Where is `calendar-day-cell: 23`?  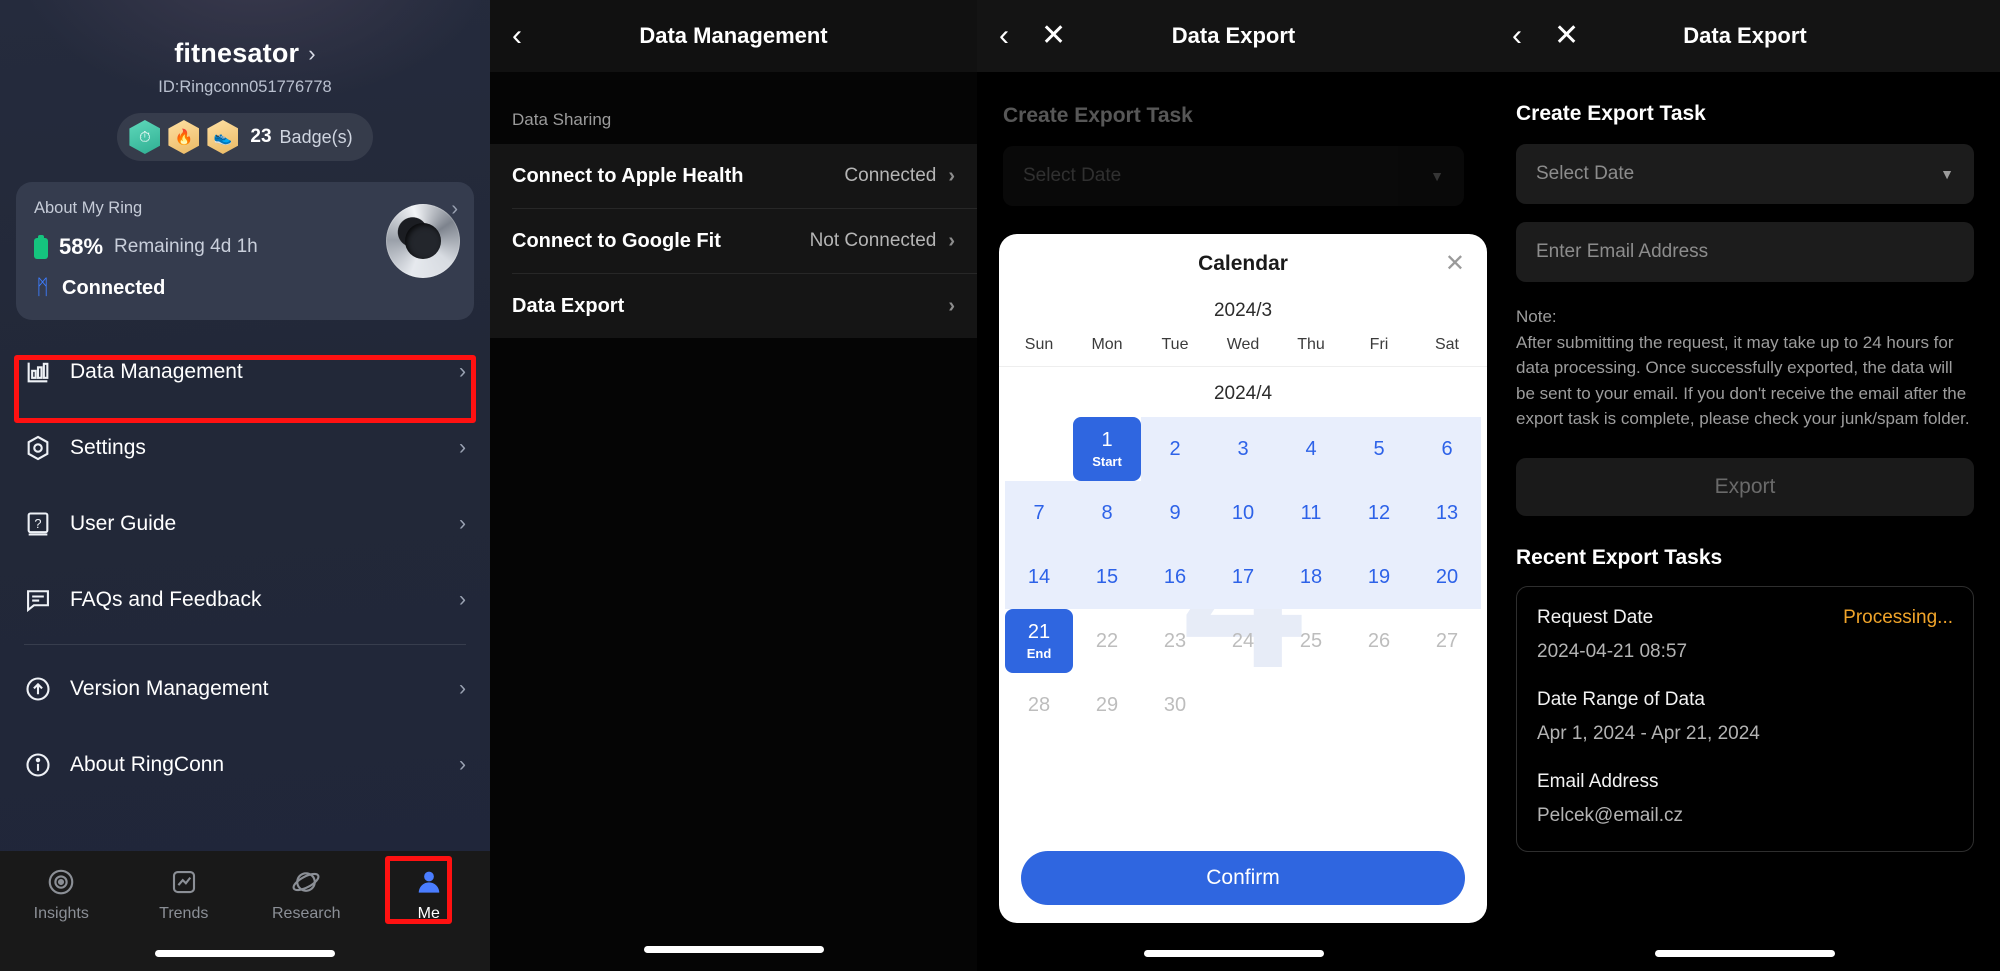
calendar-day-cell: 23 is located at coordinates (1175, 641).